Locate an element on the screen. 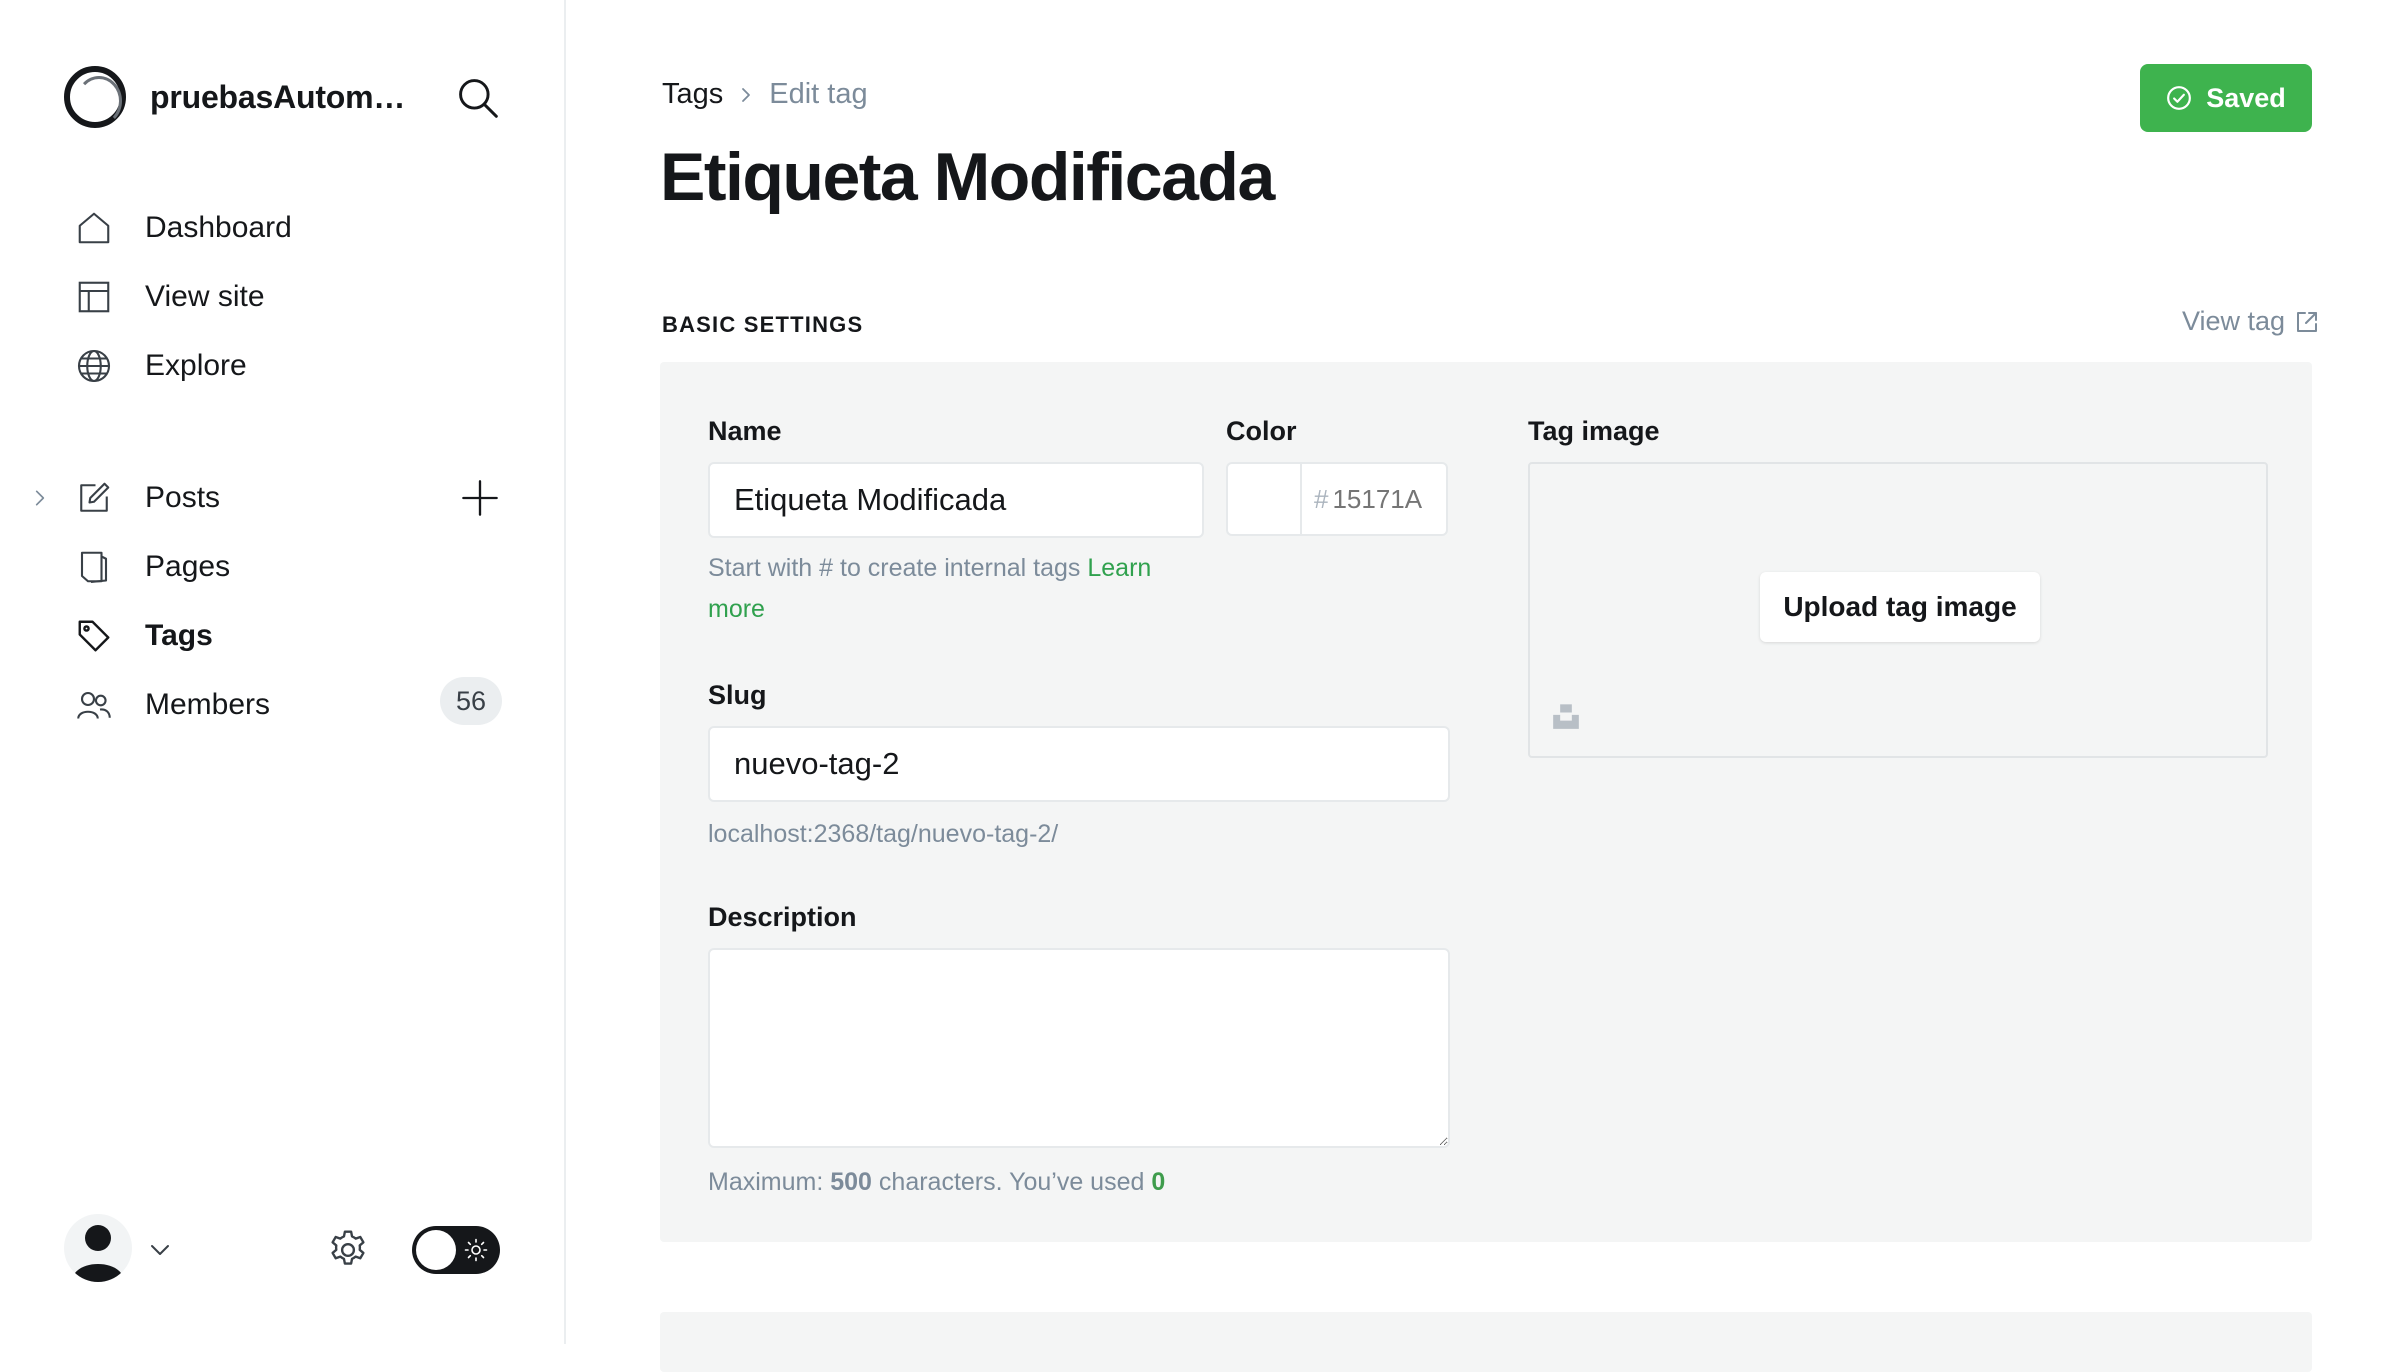  color-field: # is located at coordinates (1374, 499).